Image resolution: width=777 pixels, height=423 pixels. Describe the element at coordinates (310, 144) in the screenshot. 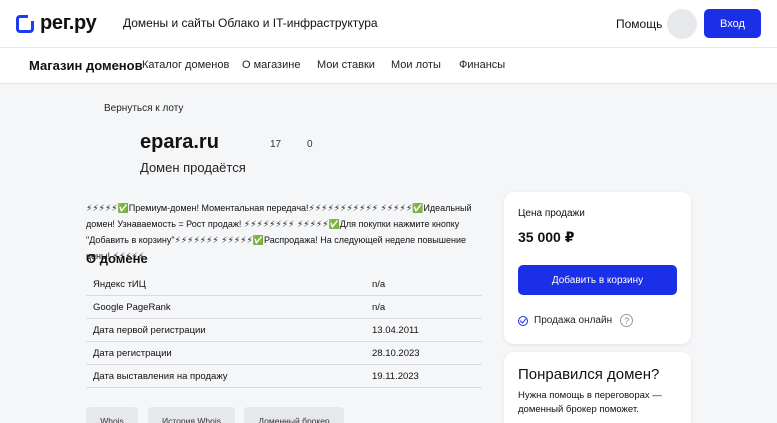

I see `favorites-count: 0` at that location.